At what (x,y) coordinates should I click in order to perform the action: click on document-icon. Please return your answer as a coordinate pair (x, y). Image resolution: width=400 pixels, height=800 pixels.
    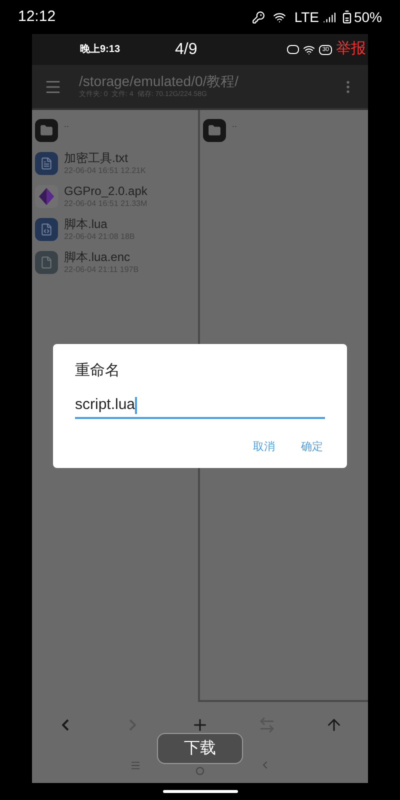
    Looking at the image, I should click on (46, 163).